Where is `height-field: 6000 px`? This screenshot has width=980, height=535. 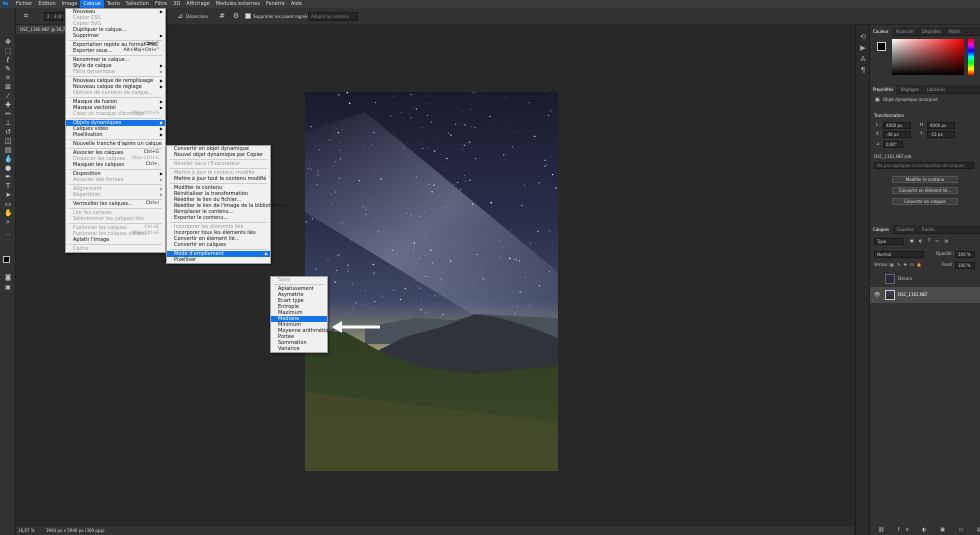 height-field: 6000 px is located at coordinates (941, 125).